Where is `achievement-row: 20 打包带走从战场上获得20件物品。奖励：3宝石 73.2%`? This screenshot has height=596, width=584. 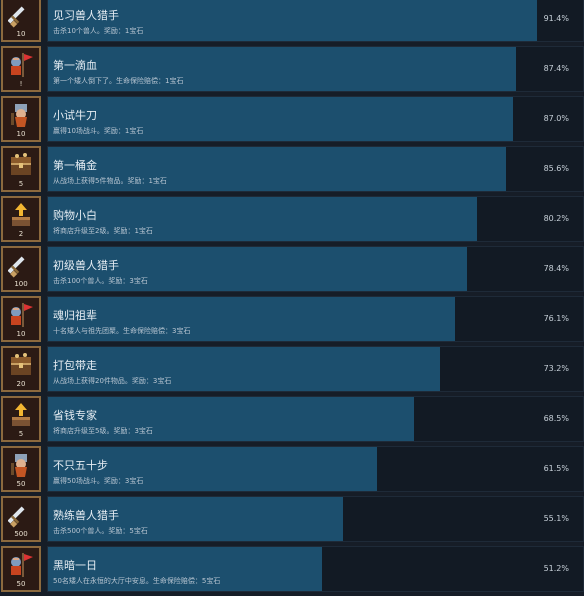 achievement-row: 20 打包带走从战场上获得20件物品。奖励：3宝石 73.2% is located at coordinates (292, 371).